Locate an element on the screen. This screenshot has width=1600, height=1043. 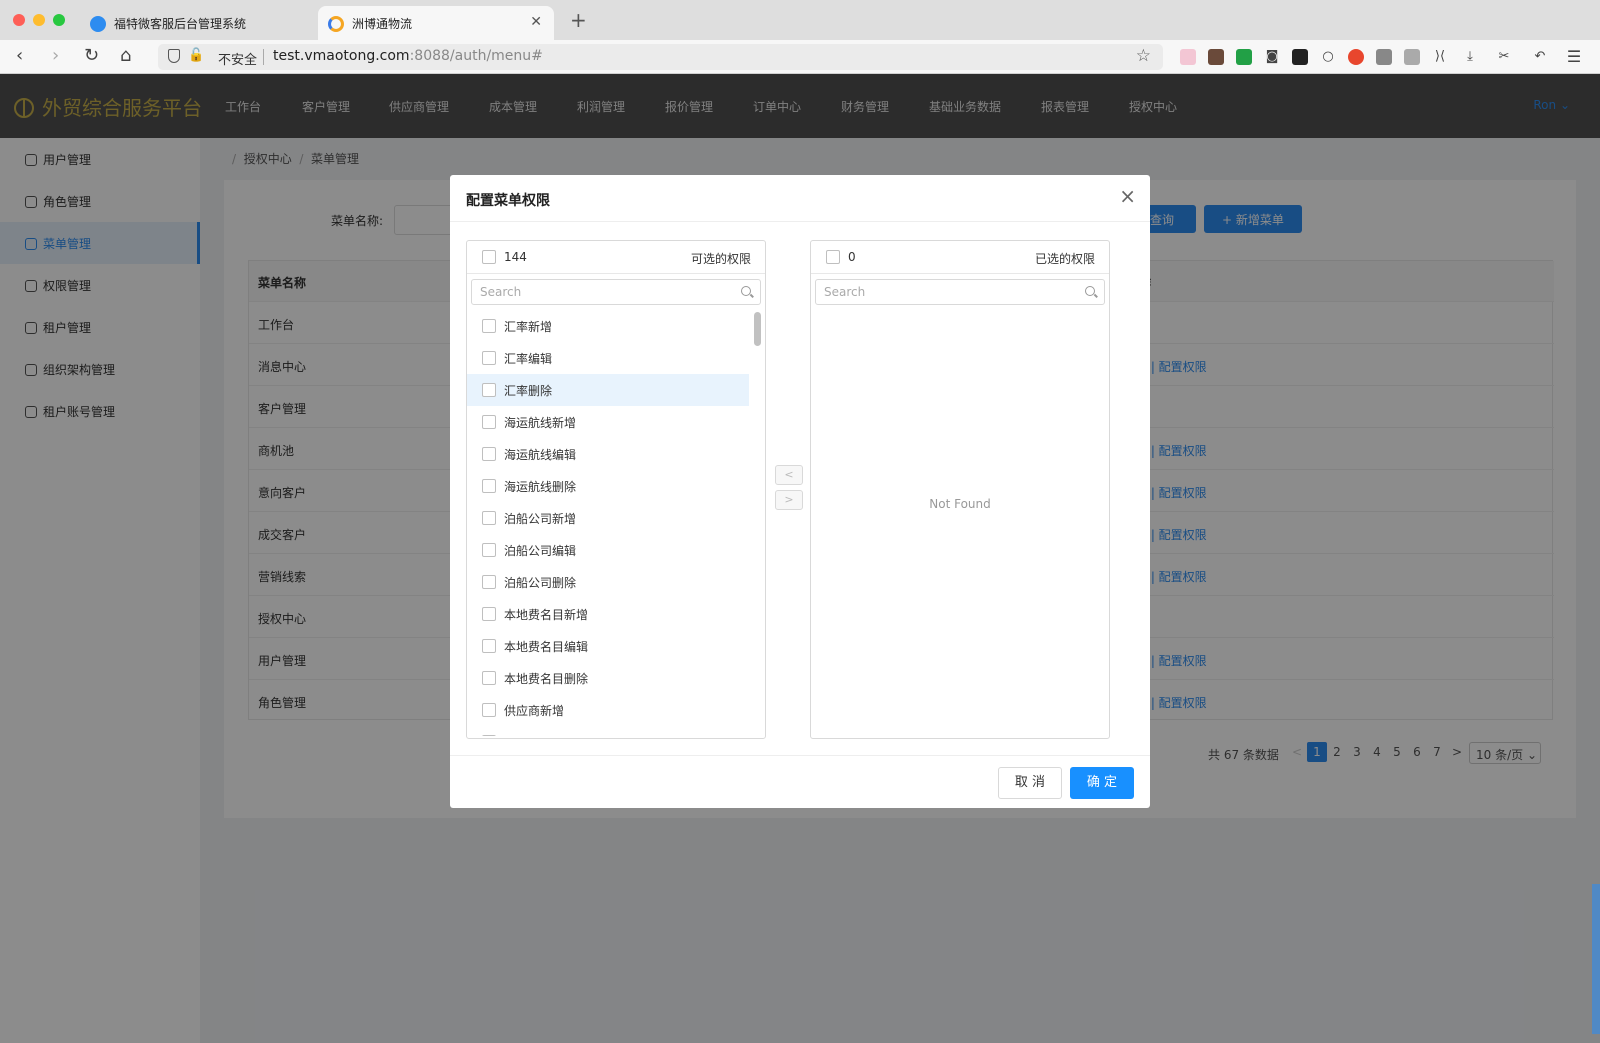
item-label: 海运航线删除 is located at coordinates (540, 487).